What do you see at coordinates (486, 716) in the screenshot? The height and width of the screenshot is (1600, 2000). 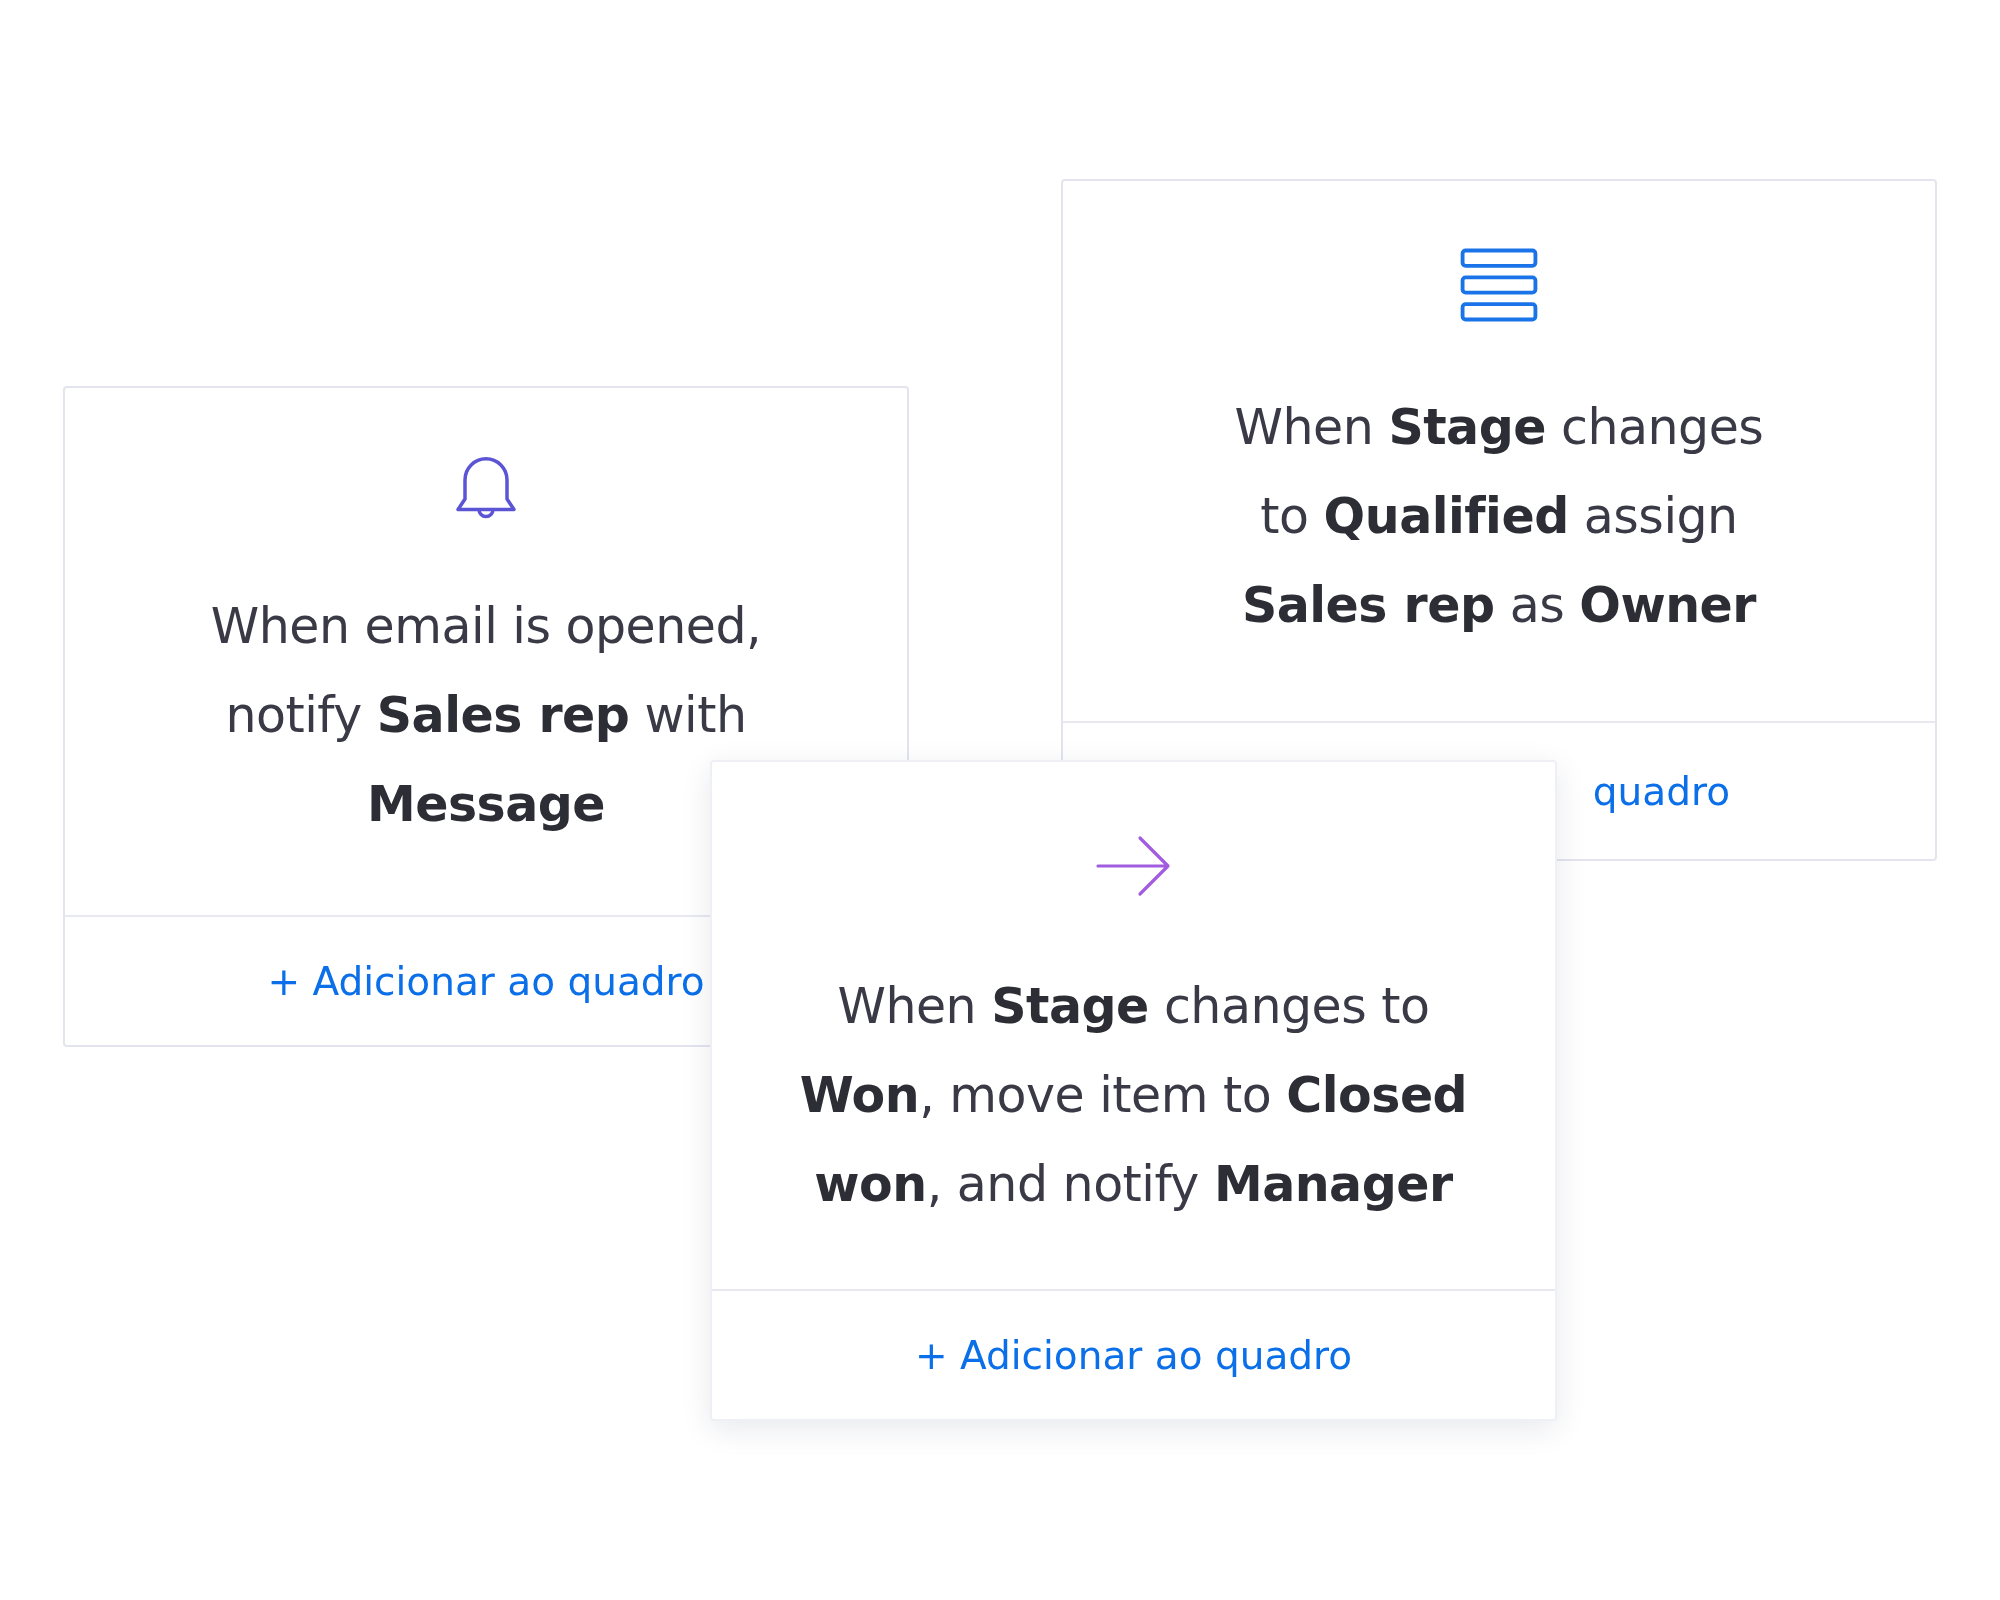 I see `rule-description: When email is opened, notify Sales rep with Message` at bounding box center [486, 716].